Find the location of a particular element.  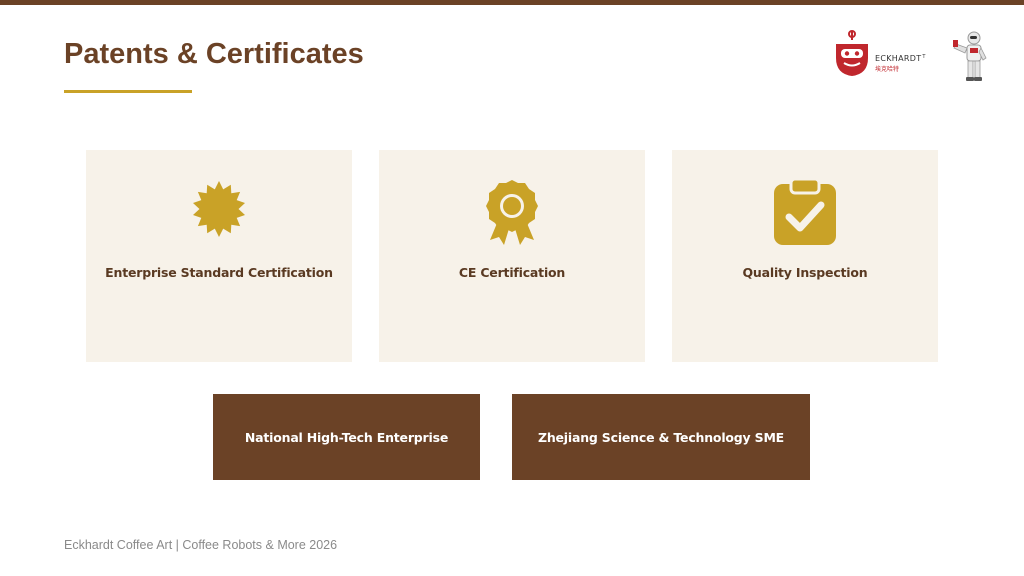

seal-badge-icon is located at coordinates (219, 209).